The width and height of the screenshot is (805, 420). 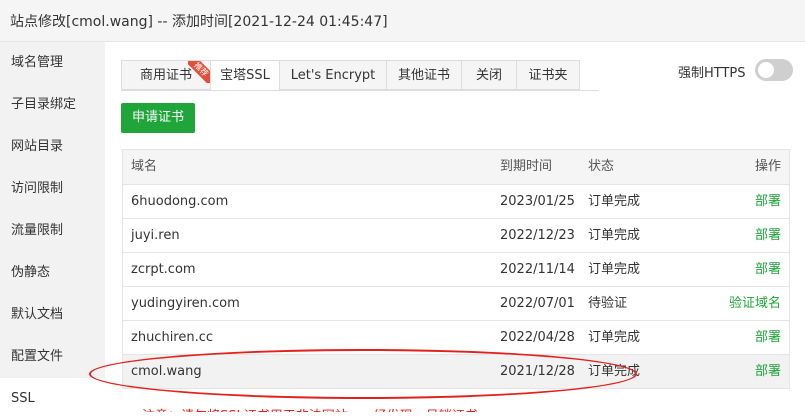 What do you see at coordinates (537, 337) in the screenshot?
I see `cell-expire: 2022/04/28` at bounding box center [537, 337].